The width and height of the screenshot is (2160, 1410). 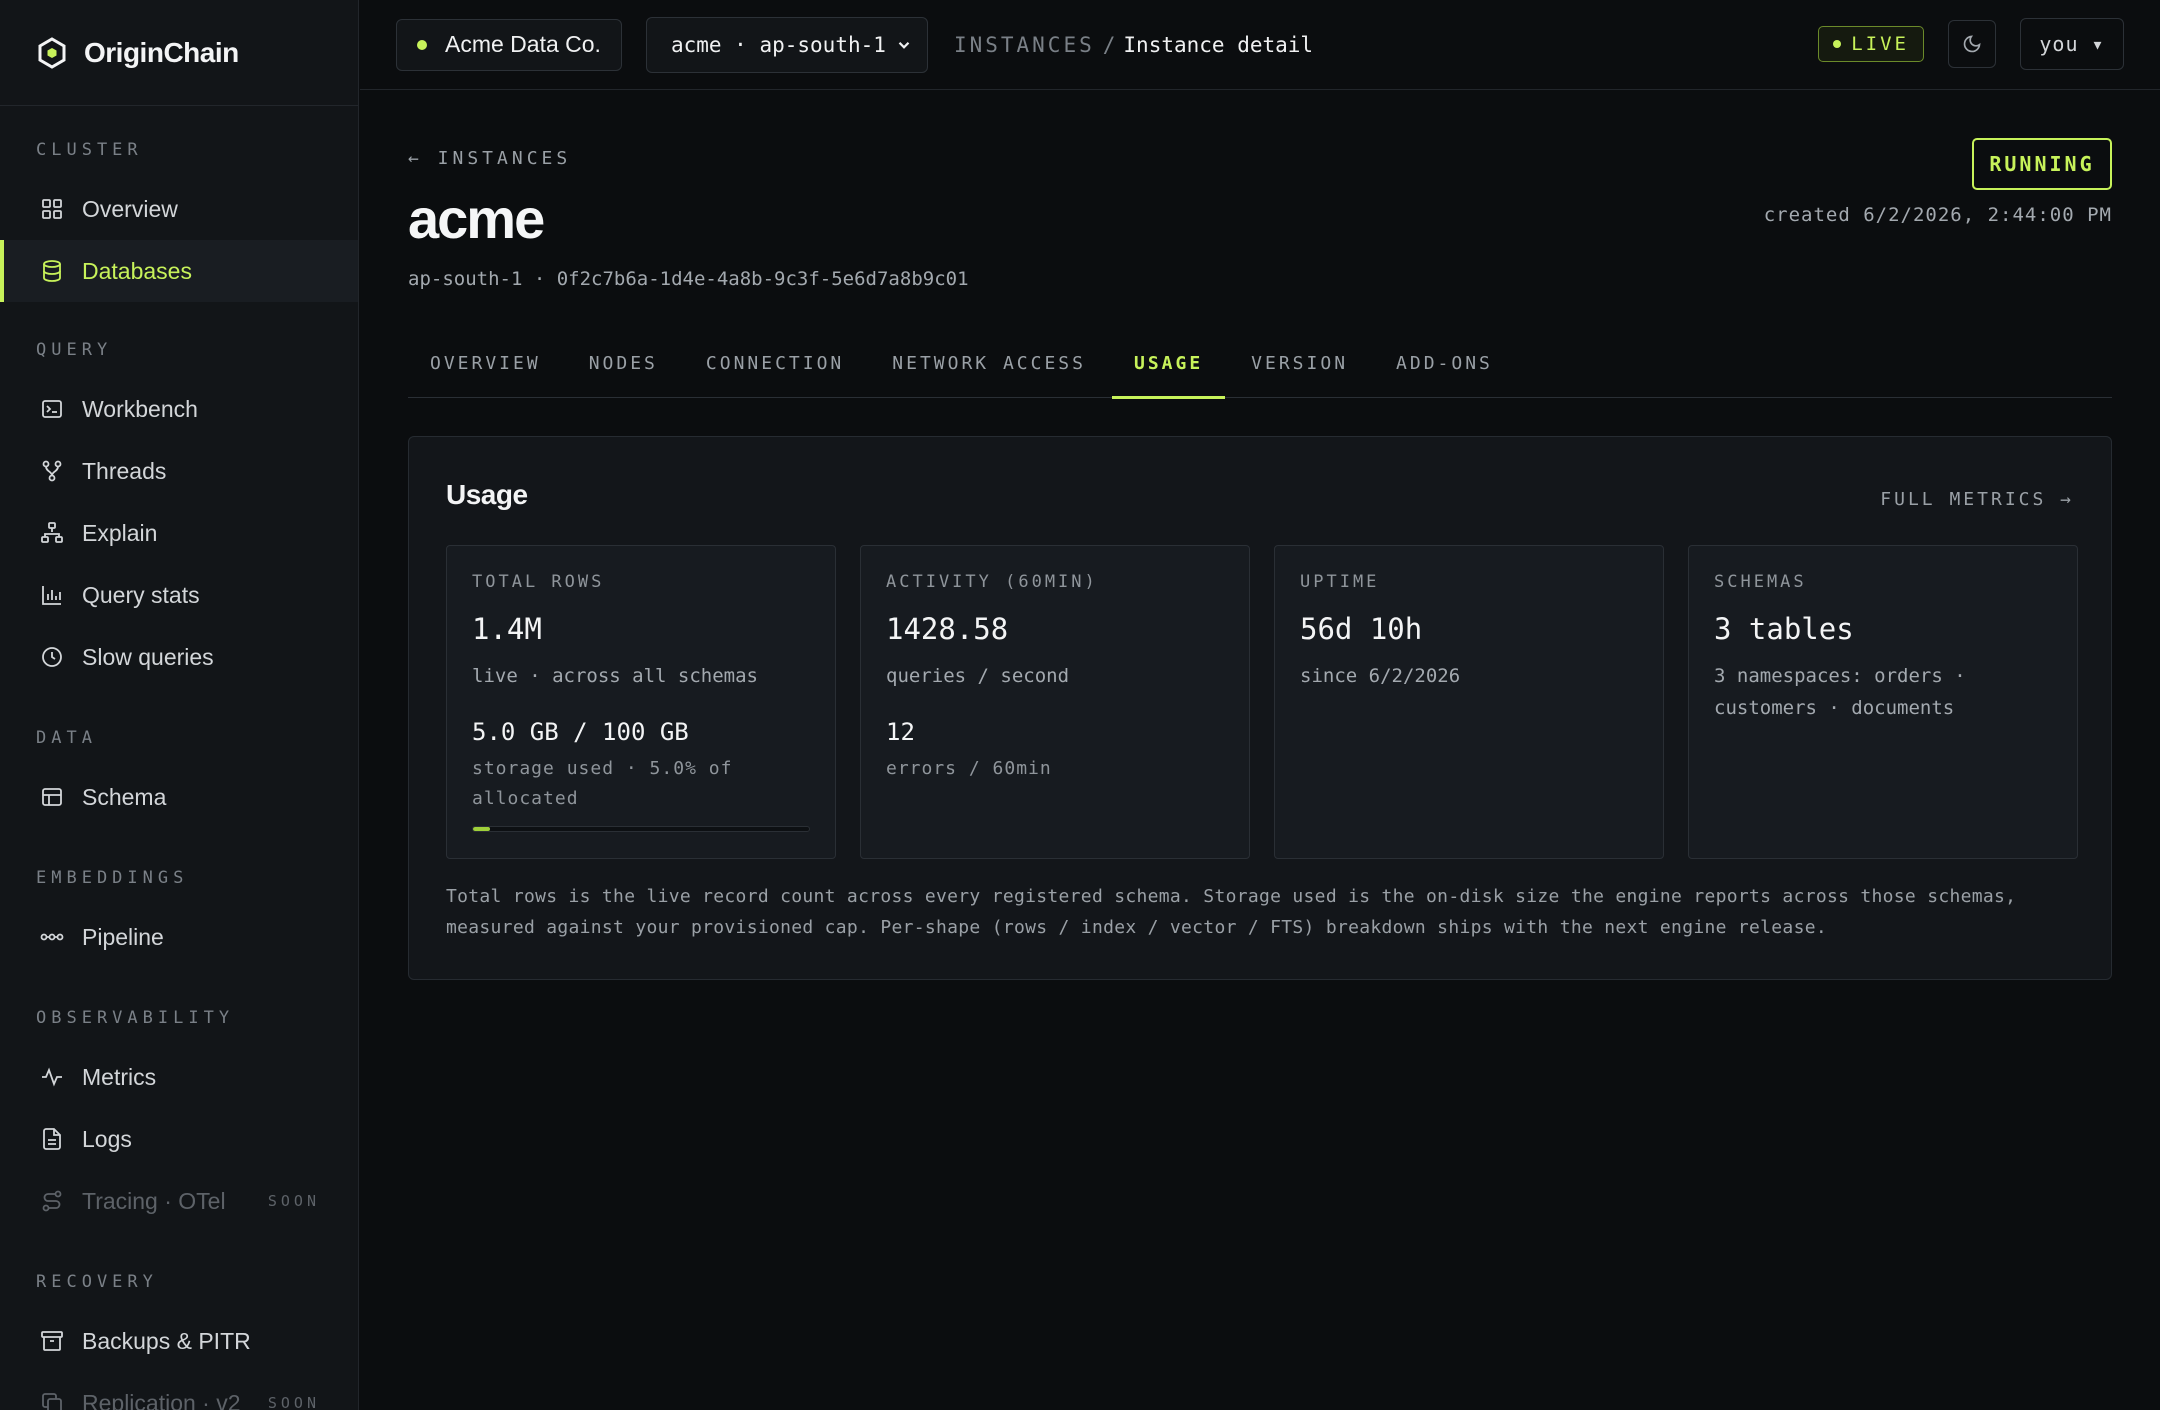 I want to click on grid-icon, so click(x=52, y=209).